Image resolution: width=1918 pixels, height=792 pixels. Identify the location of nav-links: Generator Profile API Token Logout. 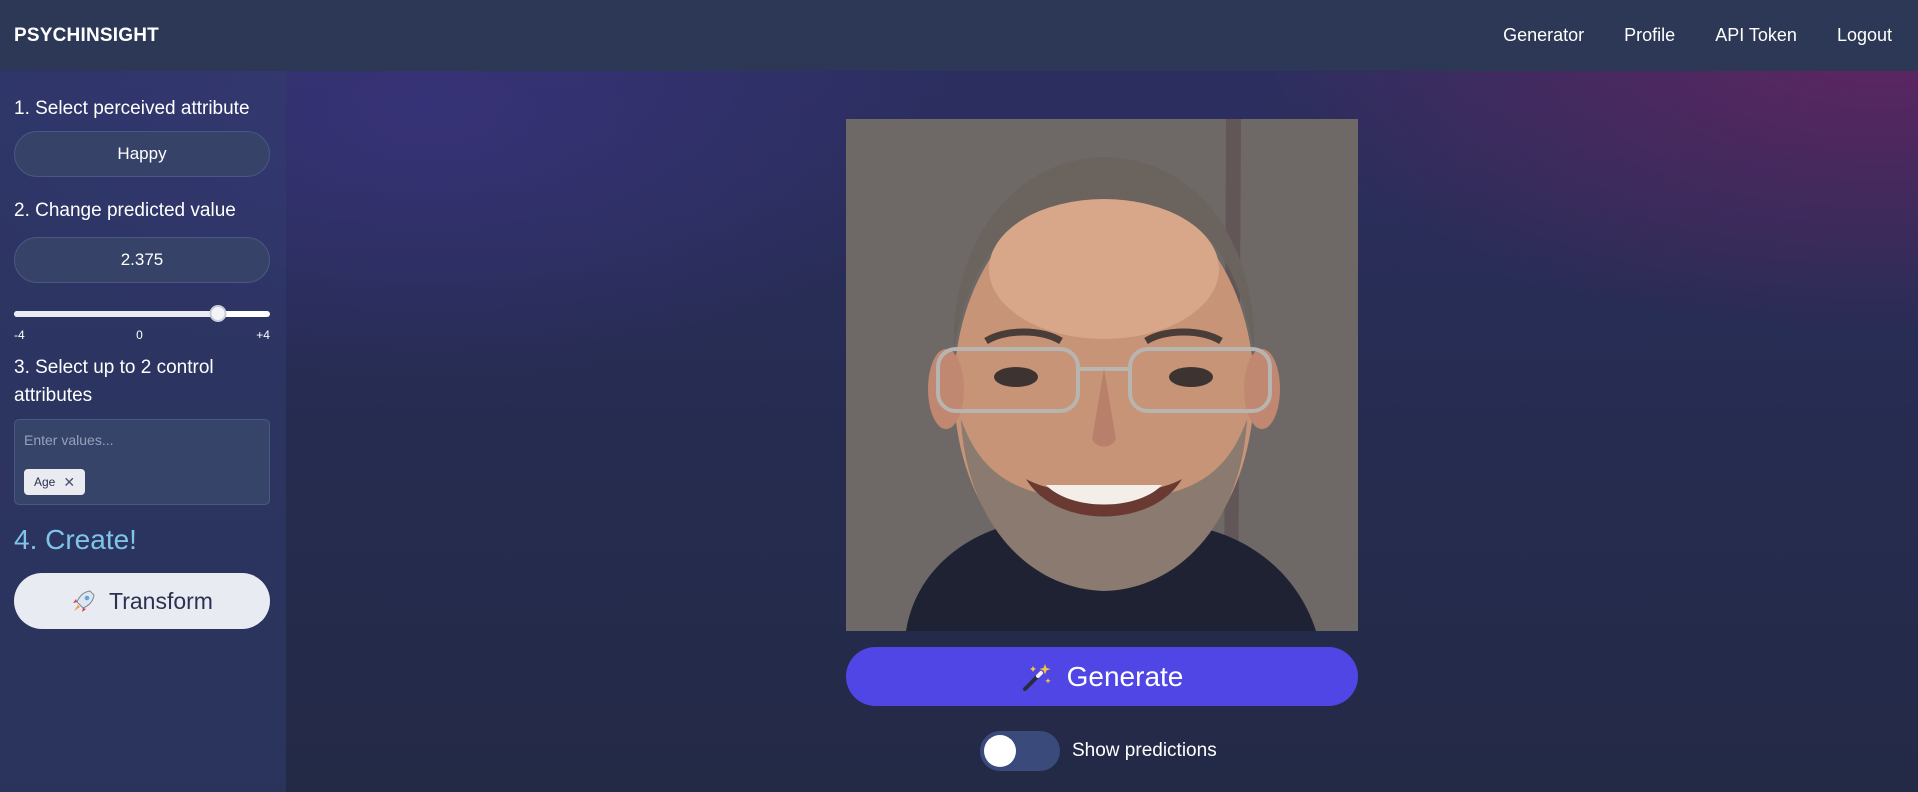
(1693, 35).